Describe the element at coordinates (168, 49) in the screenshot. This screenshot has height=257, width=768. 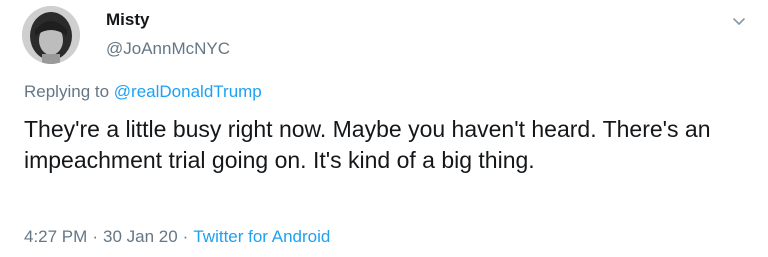
I see `username-handle: @JoAnnMcNYC` at that location.